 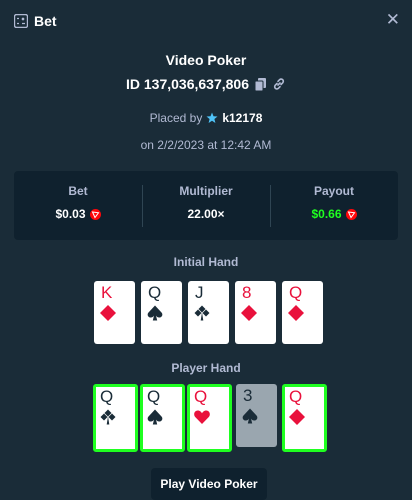 I want to click on payout-value-row: $0.66, so click(x=334, y=214).